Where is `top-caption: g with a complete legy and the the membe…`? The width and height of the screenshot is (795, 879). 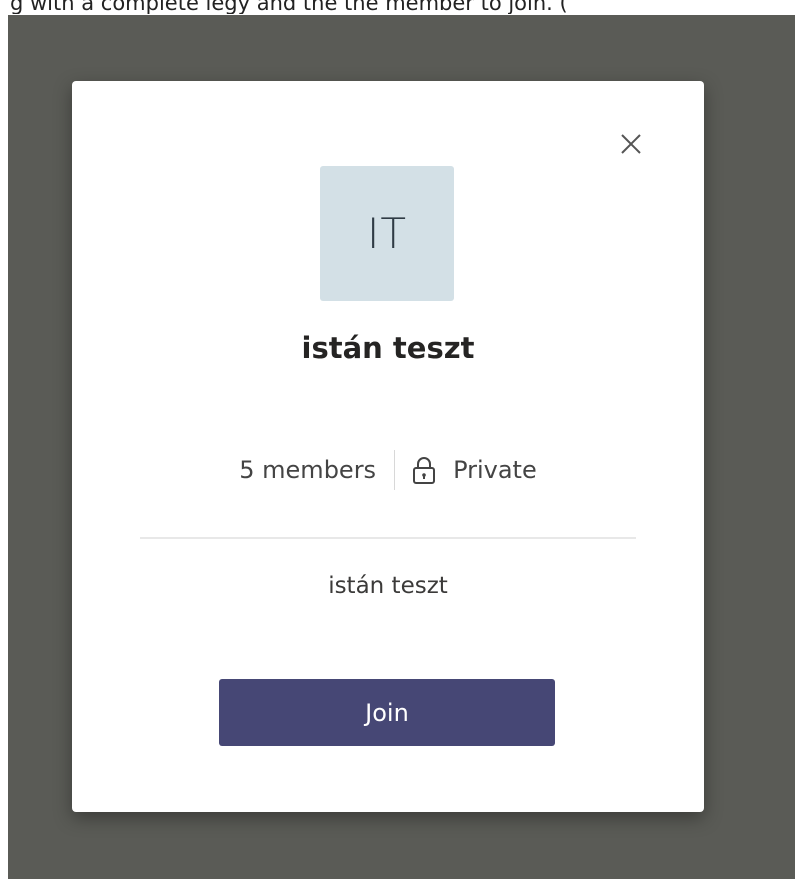
top-caption: g with a complete legy and the the membe… is located at coordinates (289, 7).